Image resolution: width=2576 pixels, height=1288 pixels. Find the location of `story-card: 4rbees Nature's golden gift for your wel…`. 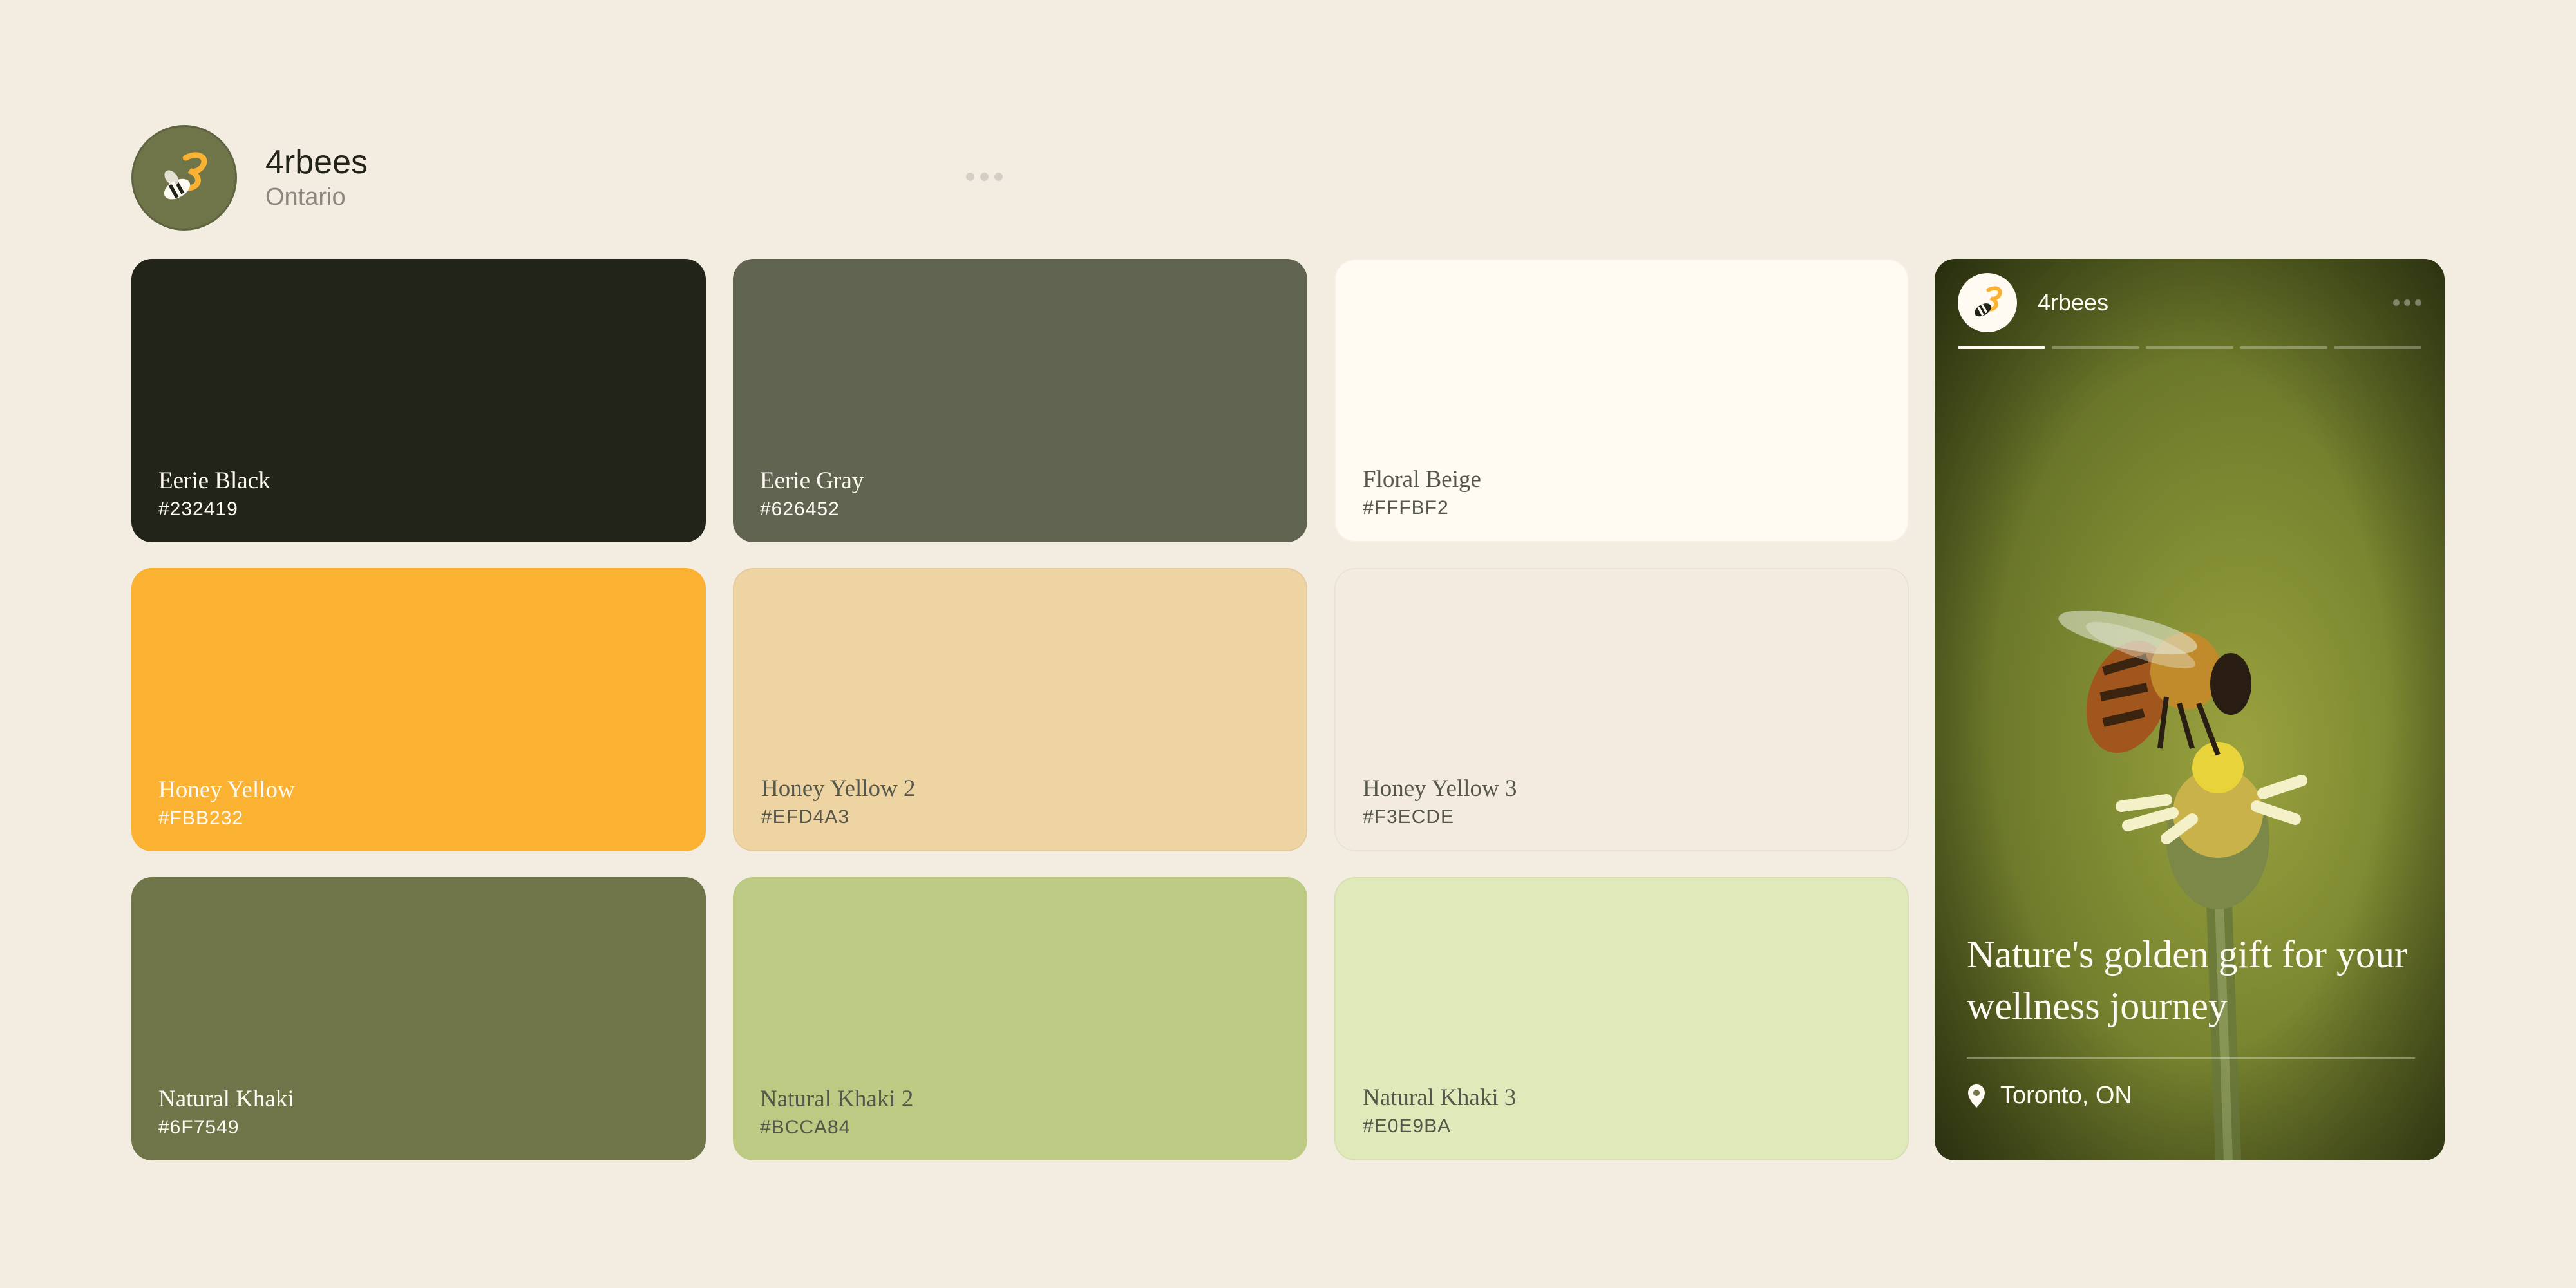

story-card: 4rbees Nature's golden gift for your wel… is located at coordinates (2190, 710).